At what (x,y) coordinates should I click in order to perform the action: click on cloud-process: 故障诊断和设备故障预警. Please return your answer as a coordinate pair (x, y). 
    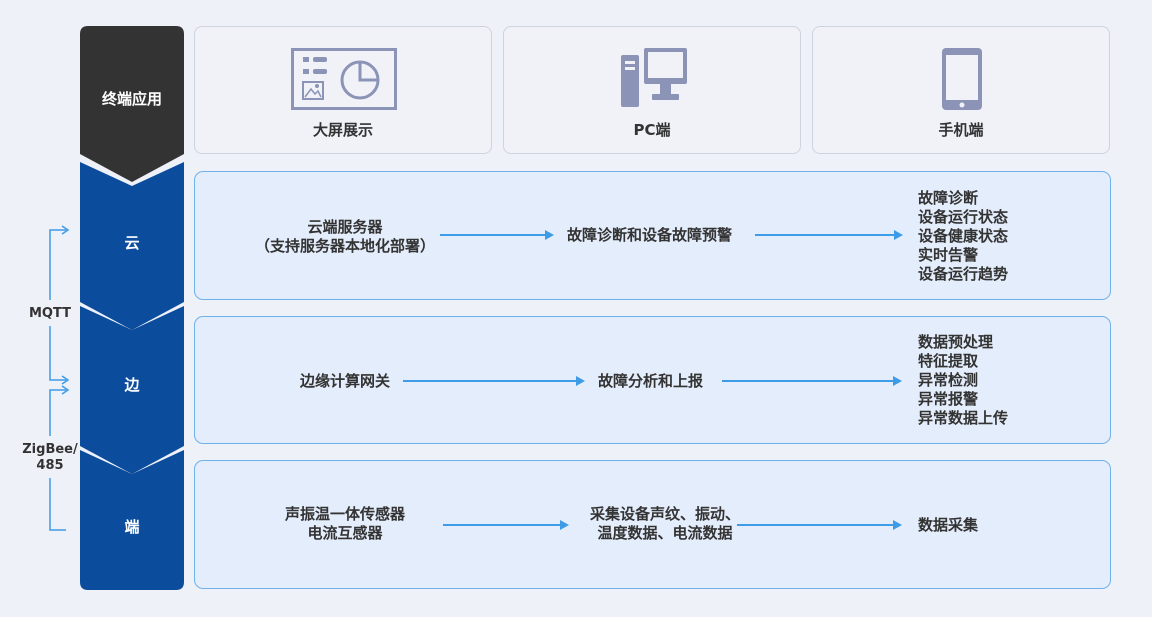
    Looking at the image, I should click on (650, 235).